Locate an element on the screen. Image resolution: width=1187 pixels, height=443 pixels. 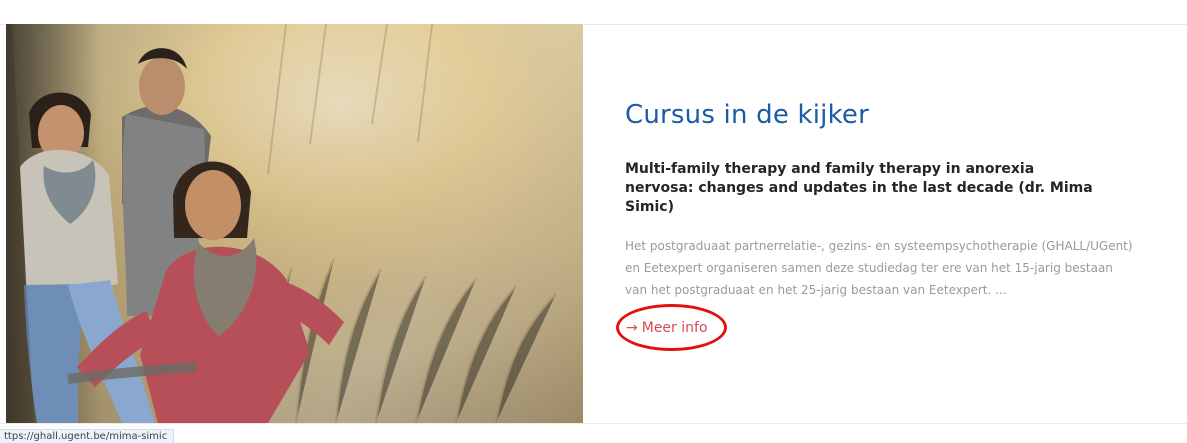
more-info-link: → Meer info is located at coordinates (673, 328).